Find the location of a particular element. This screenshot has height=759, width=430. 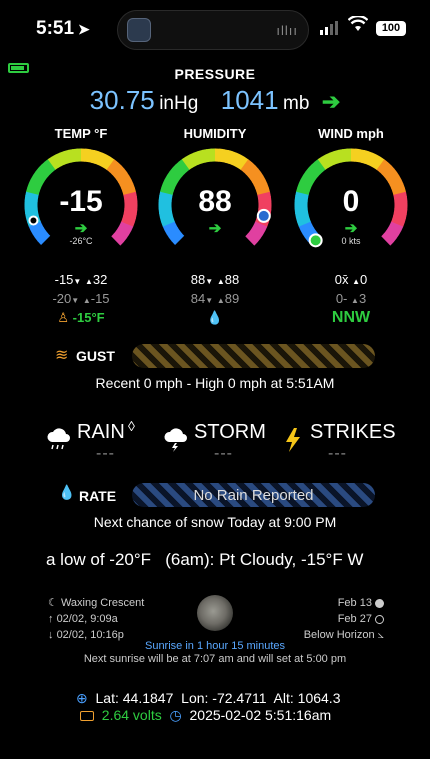

location-row: ⊕ Lat: 44.1847 Lon: -72.4711 Alt: 1064.3 is located at coordinates (208, 698).